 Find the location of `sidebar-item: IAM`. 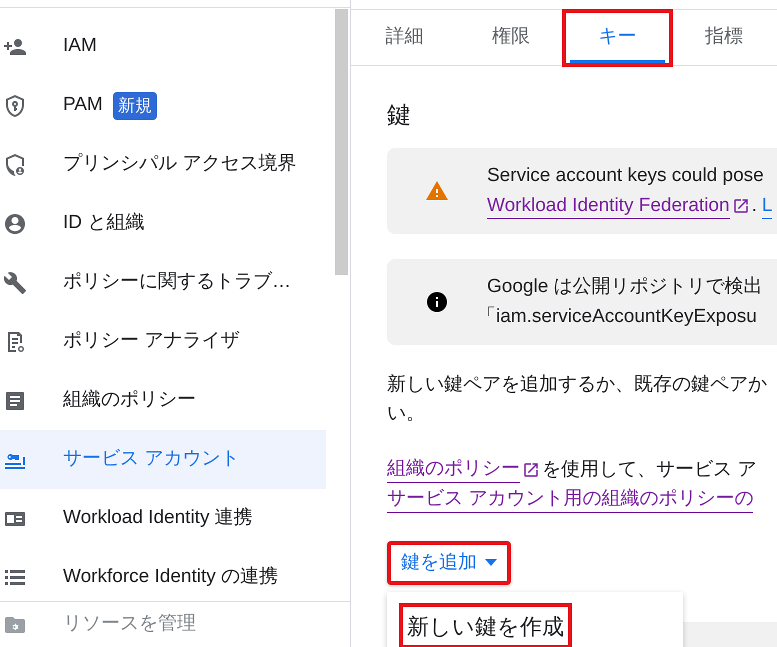

sidebar-item: IAM is located at coordinates (163, 46).